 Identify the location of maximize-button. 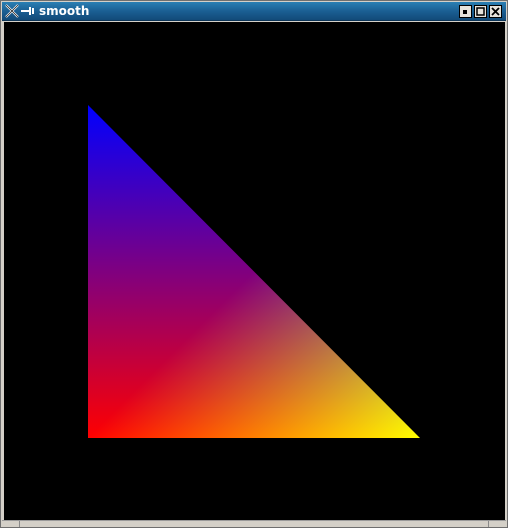
(480, 11).